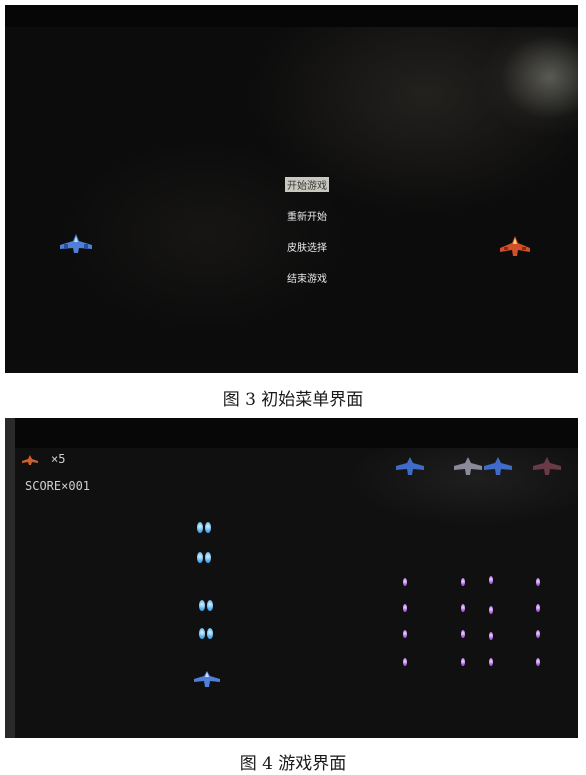 The width and height of the screenshot is (586, 775). What do you see at coordinates (293, 400) in the screenshot?
I see `figure3-caption: 图 3 初始菜单界面` at bounding box center [293, 400].